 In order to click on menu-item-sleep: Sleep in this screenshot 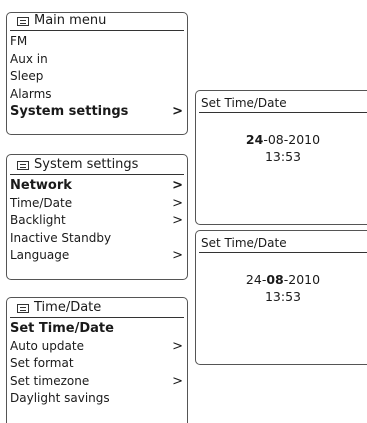, I will do `click(97, 77)`.